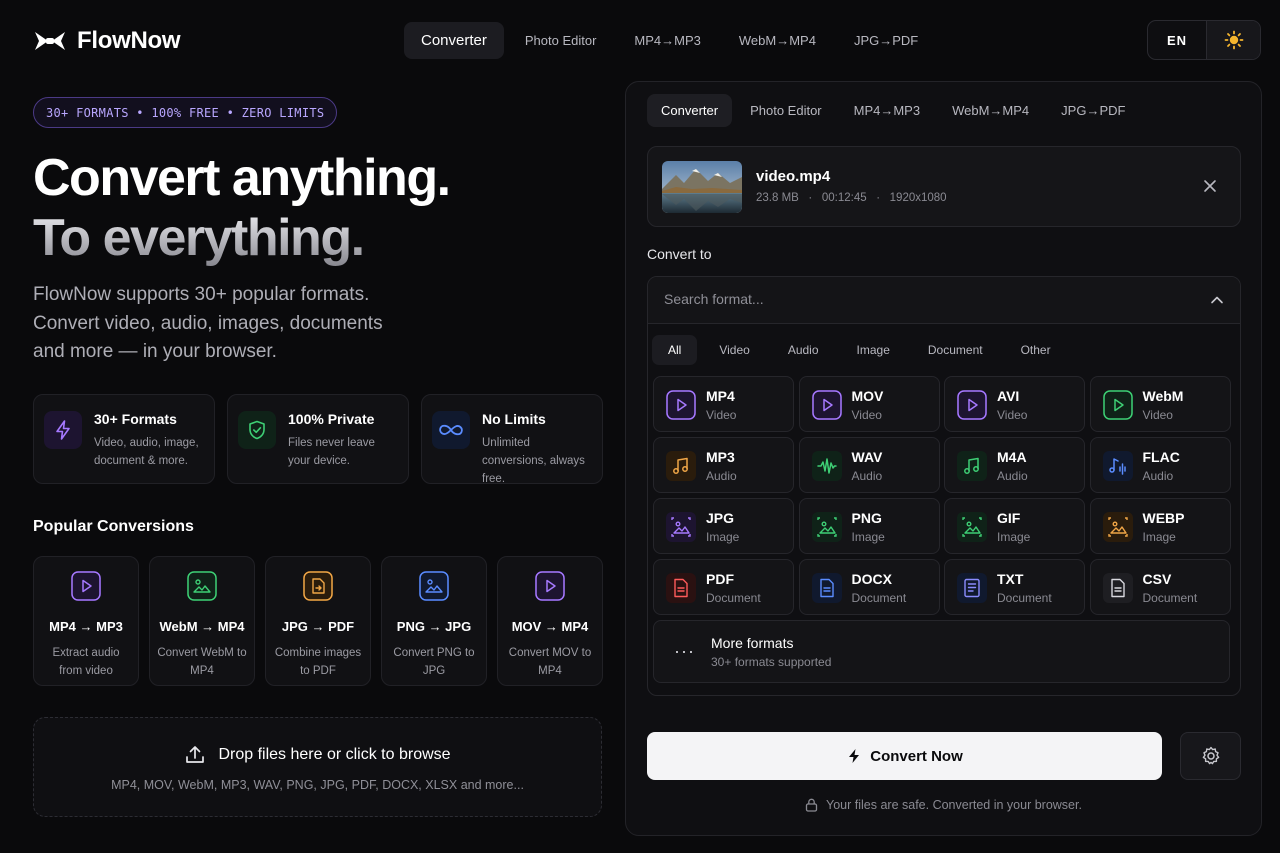  What do you see at coordinates (918, 198) in the screenshot?
I see `file-resolution: 1920x1080` at bounding box center [918, 198].